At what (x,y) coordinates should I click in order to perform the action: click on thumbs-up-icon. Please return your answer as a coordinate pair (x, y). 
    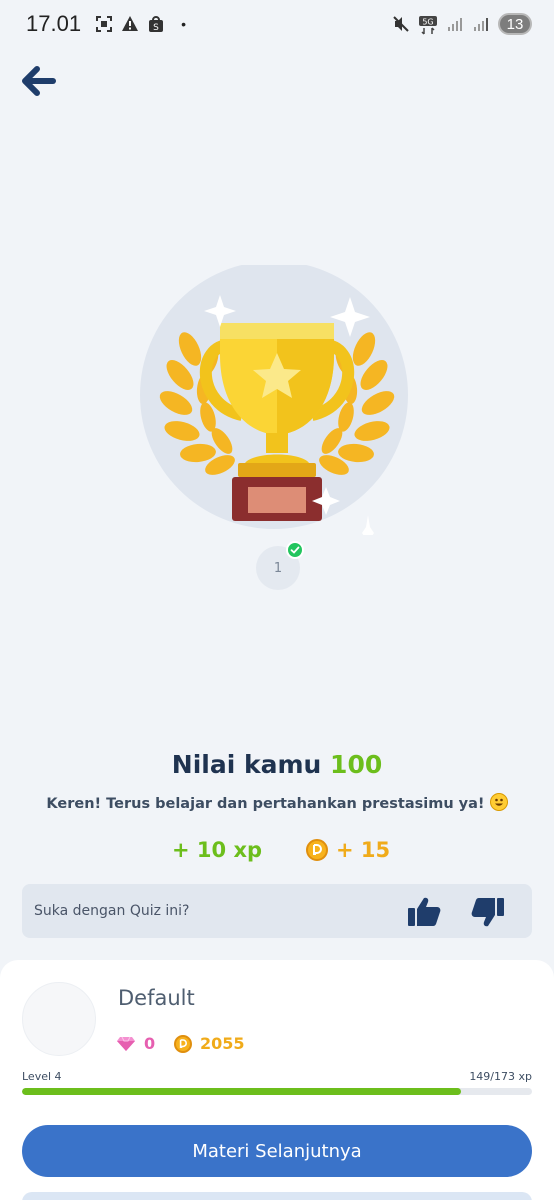
    Looking at the image, I should click on (424, 911).